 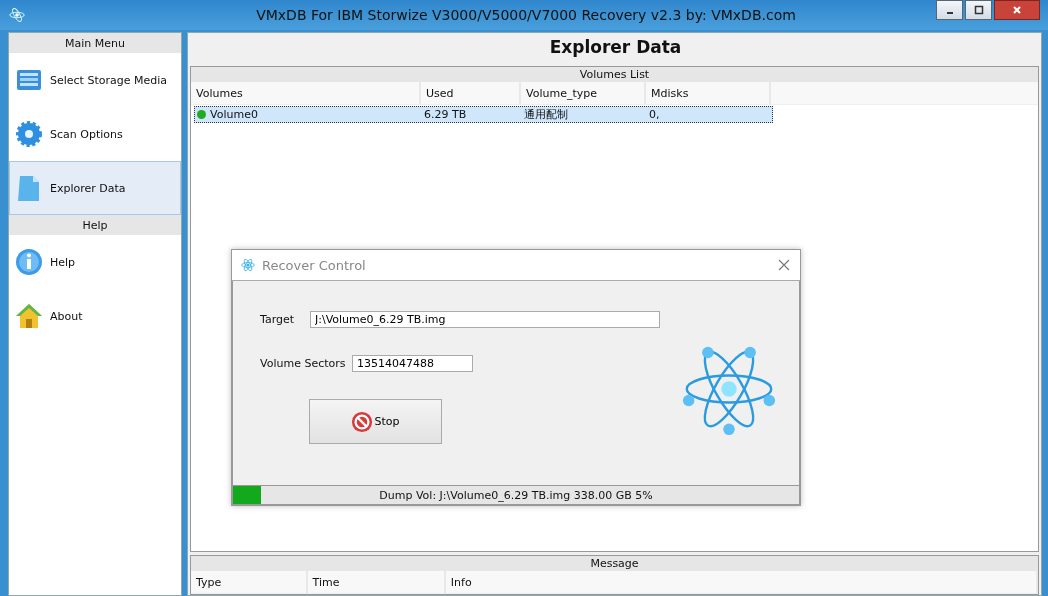 What do you see at coordinates (362, 421) in the screenshot?
I see `no-entry-icon` at bounding box center [362, 421].